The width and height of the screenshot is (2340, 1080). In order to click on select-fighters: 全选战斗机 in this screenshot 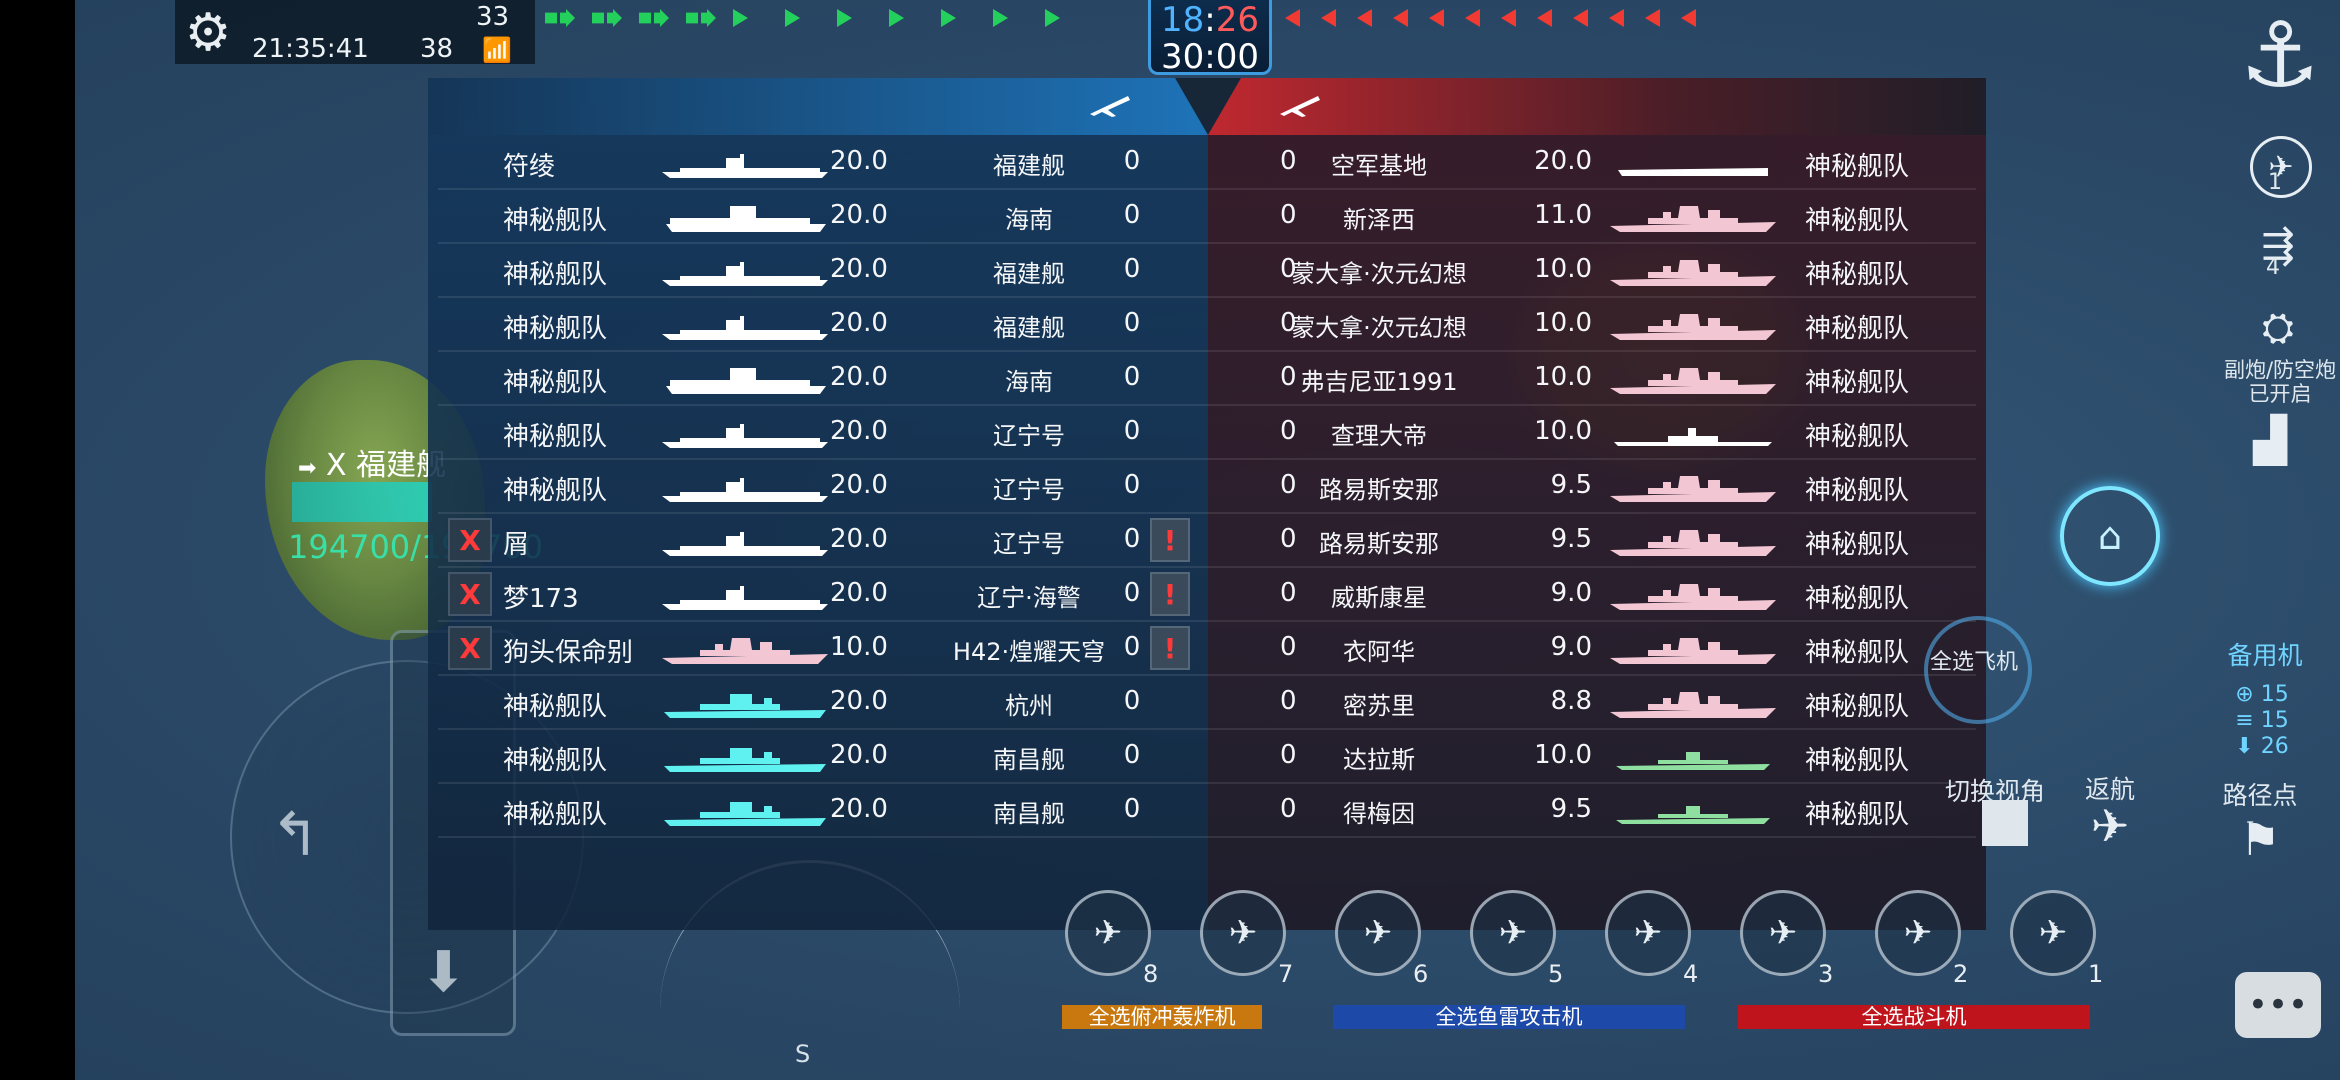, I will do `click(1914, 1017)`.